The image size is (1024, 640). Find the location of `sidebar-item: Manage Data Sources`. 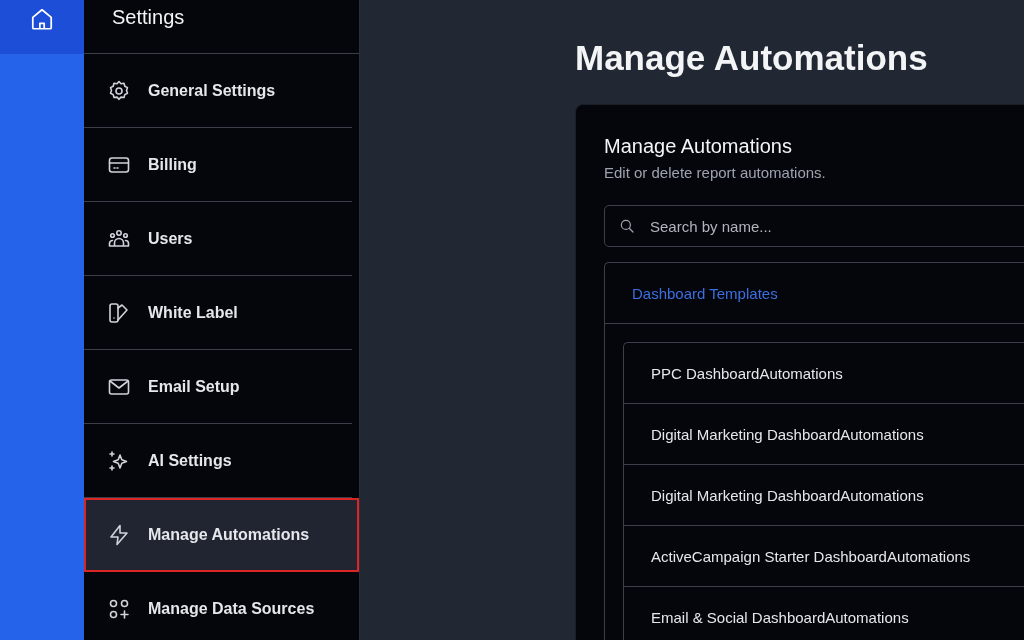

sidebar-item: Manage Data Sources is located at coordinates (218, 606).